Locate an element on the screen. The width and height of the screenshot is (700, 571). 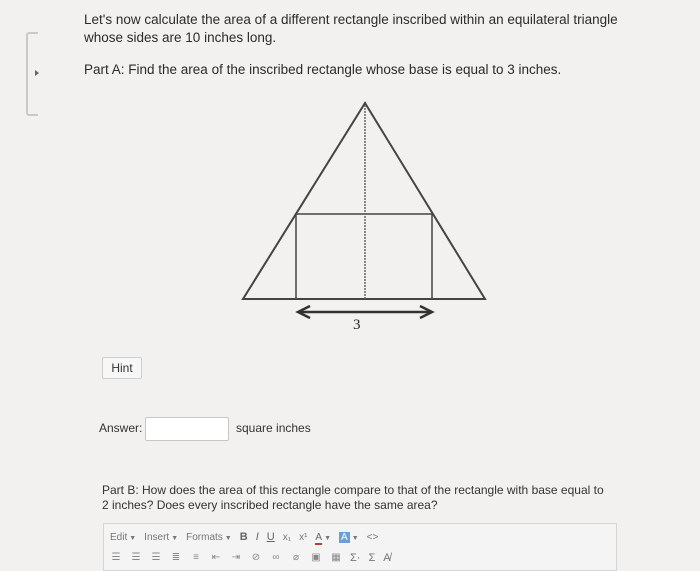
text-color-button: A ▼ is located at coordinates (323, 538).